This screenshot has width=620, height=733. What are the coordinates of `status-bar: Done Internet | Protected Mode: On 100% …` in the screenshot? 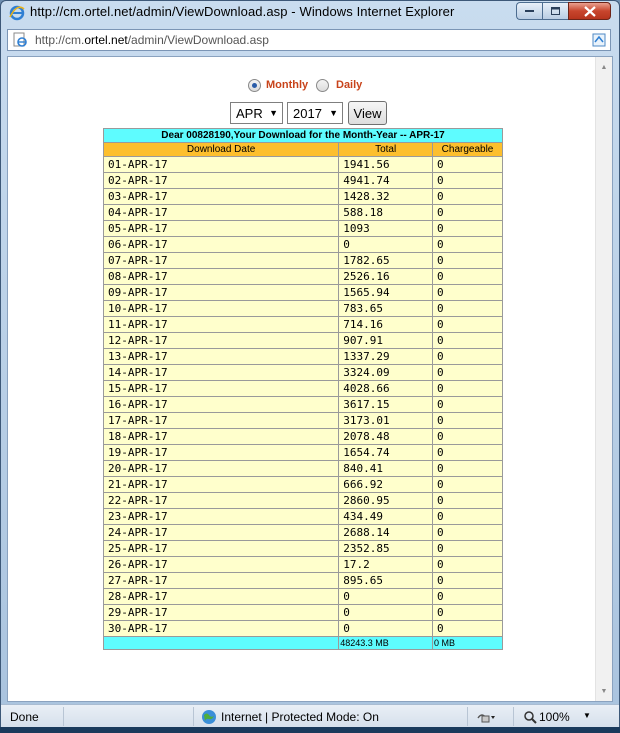 It's located at (310, 716).